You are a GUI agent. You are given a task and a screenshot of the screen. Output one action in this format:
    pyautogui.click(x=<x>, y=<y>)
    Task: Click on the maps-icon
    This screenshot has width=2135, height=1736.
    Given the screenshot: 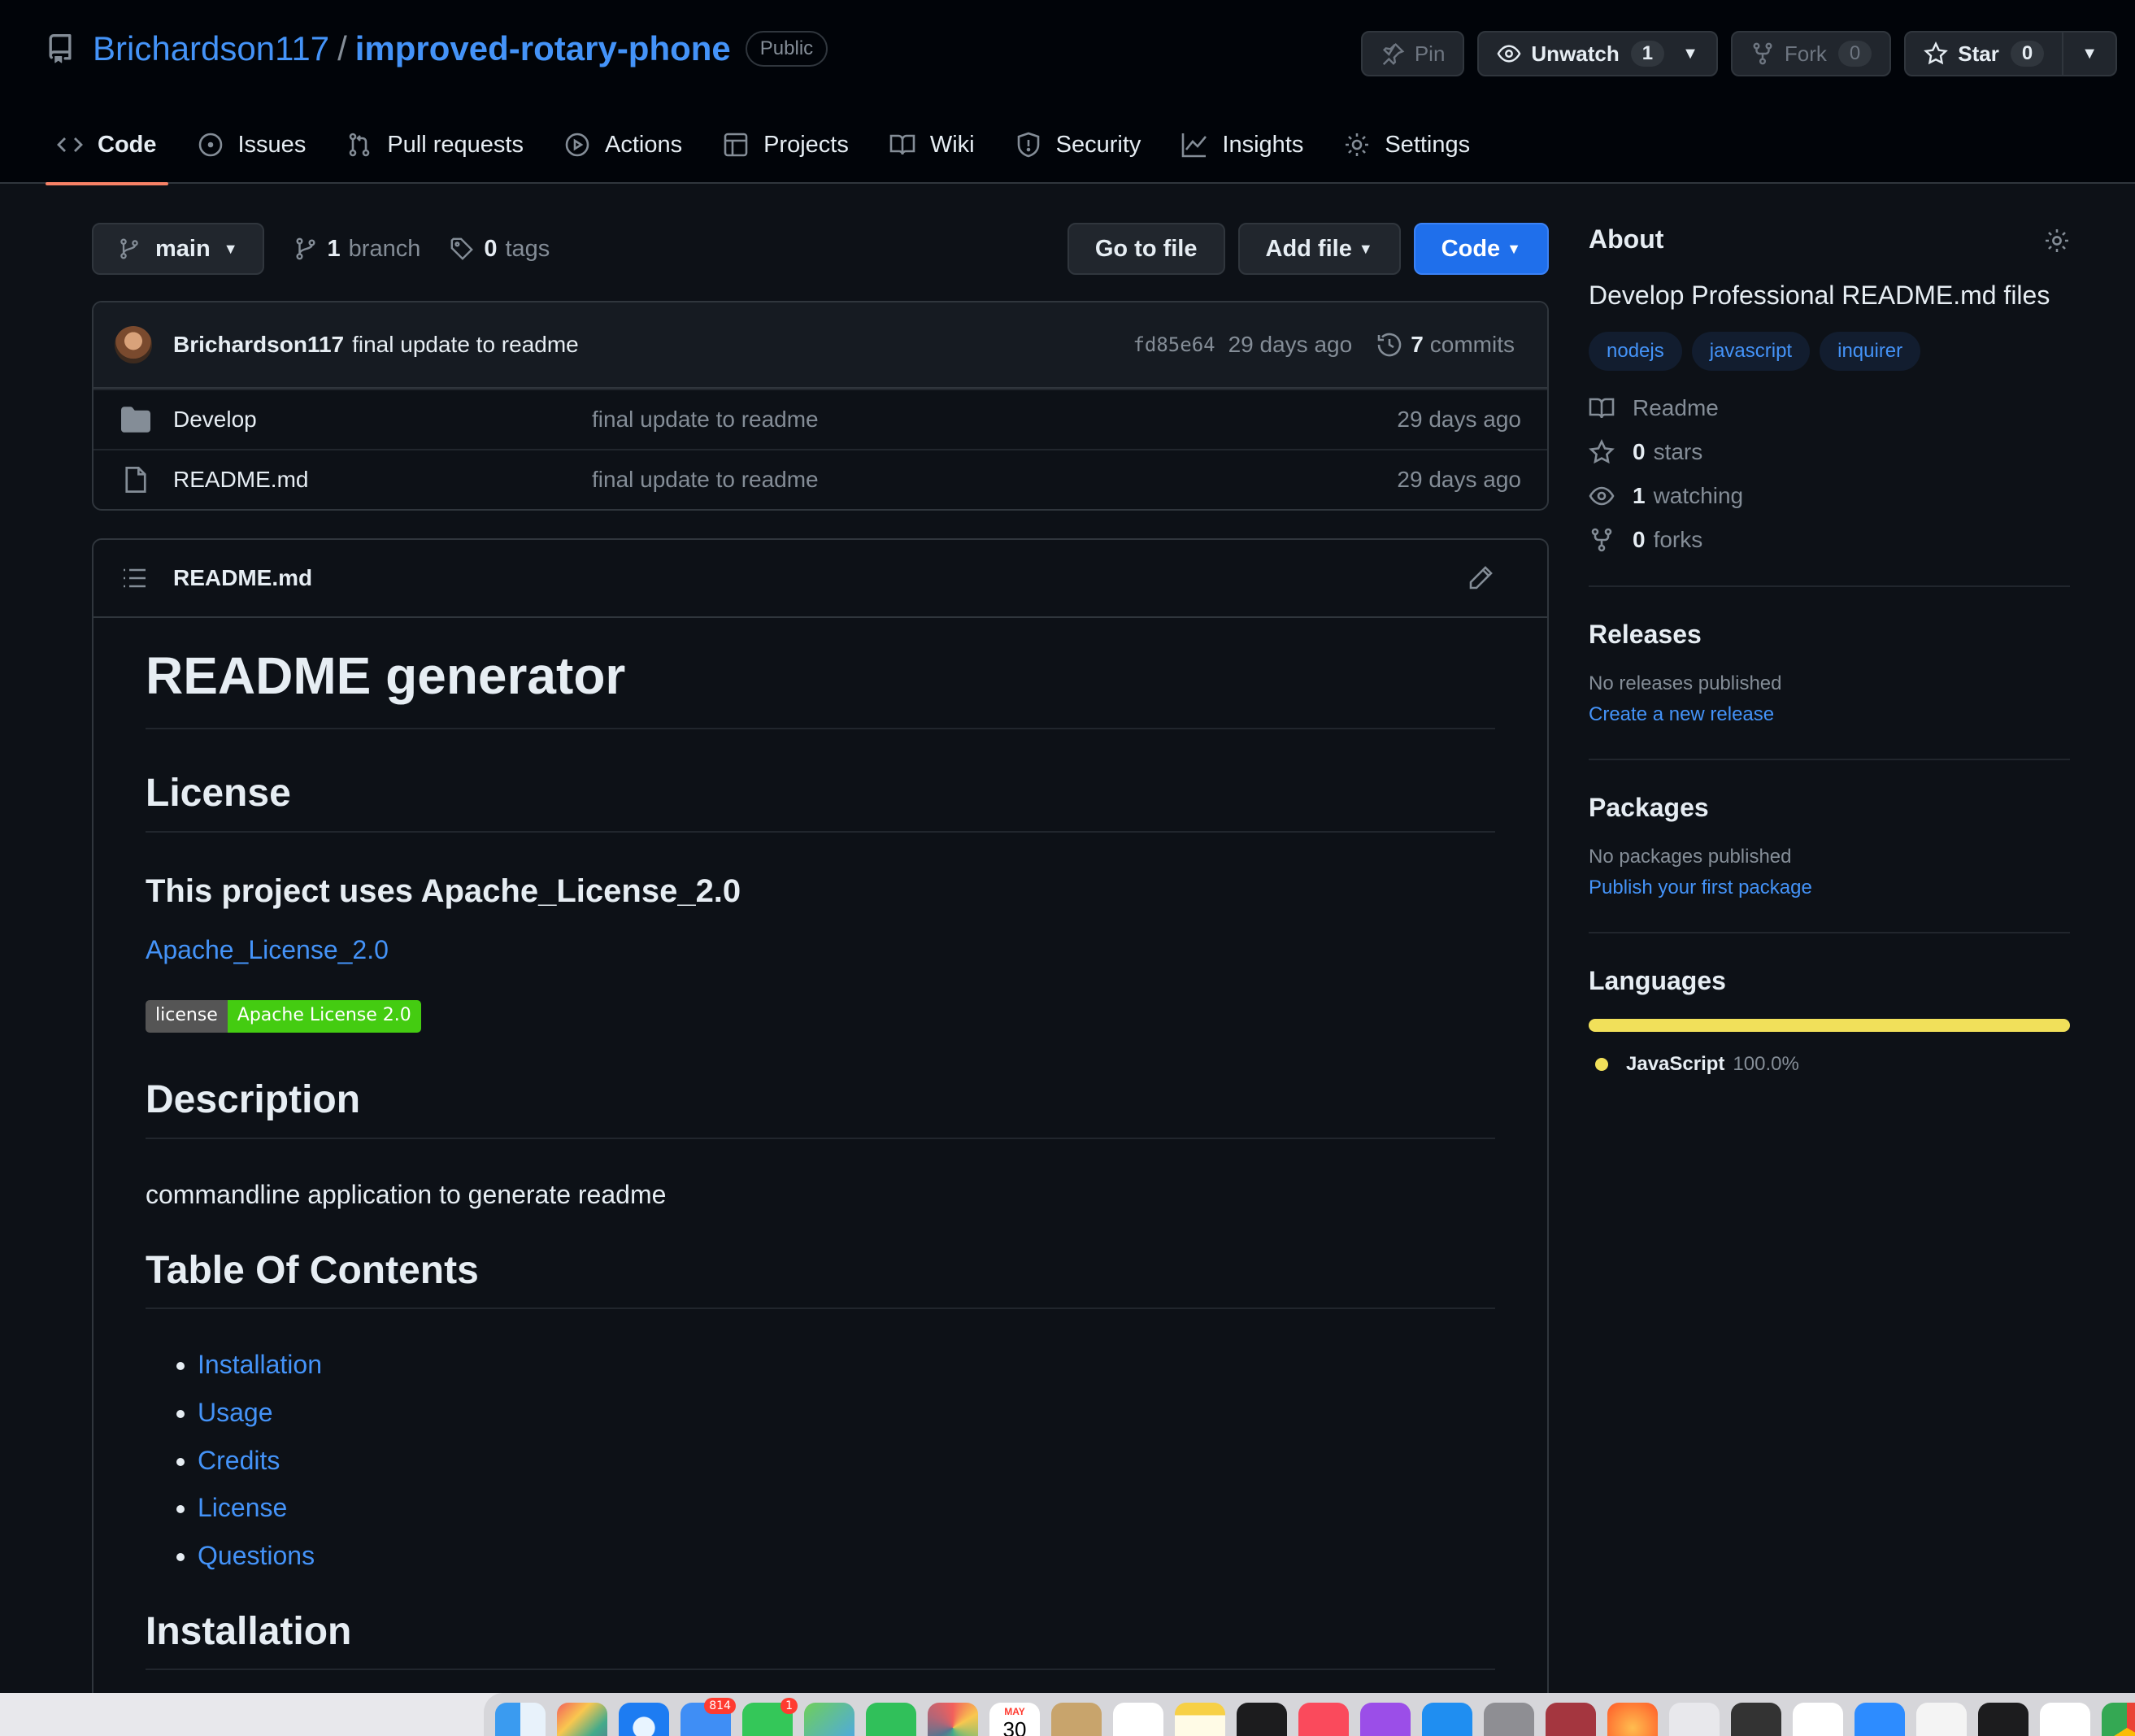 What is the action you would take?
    pyautogui.click(x=829, y=1719)
    